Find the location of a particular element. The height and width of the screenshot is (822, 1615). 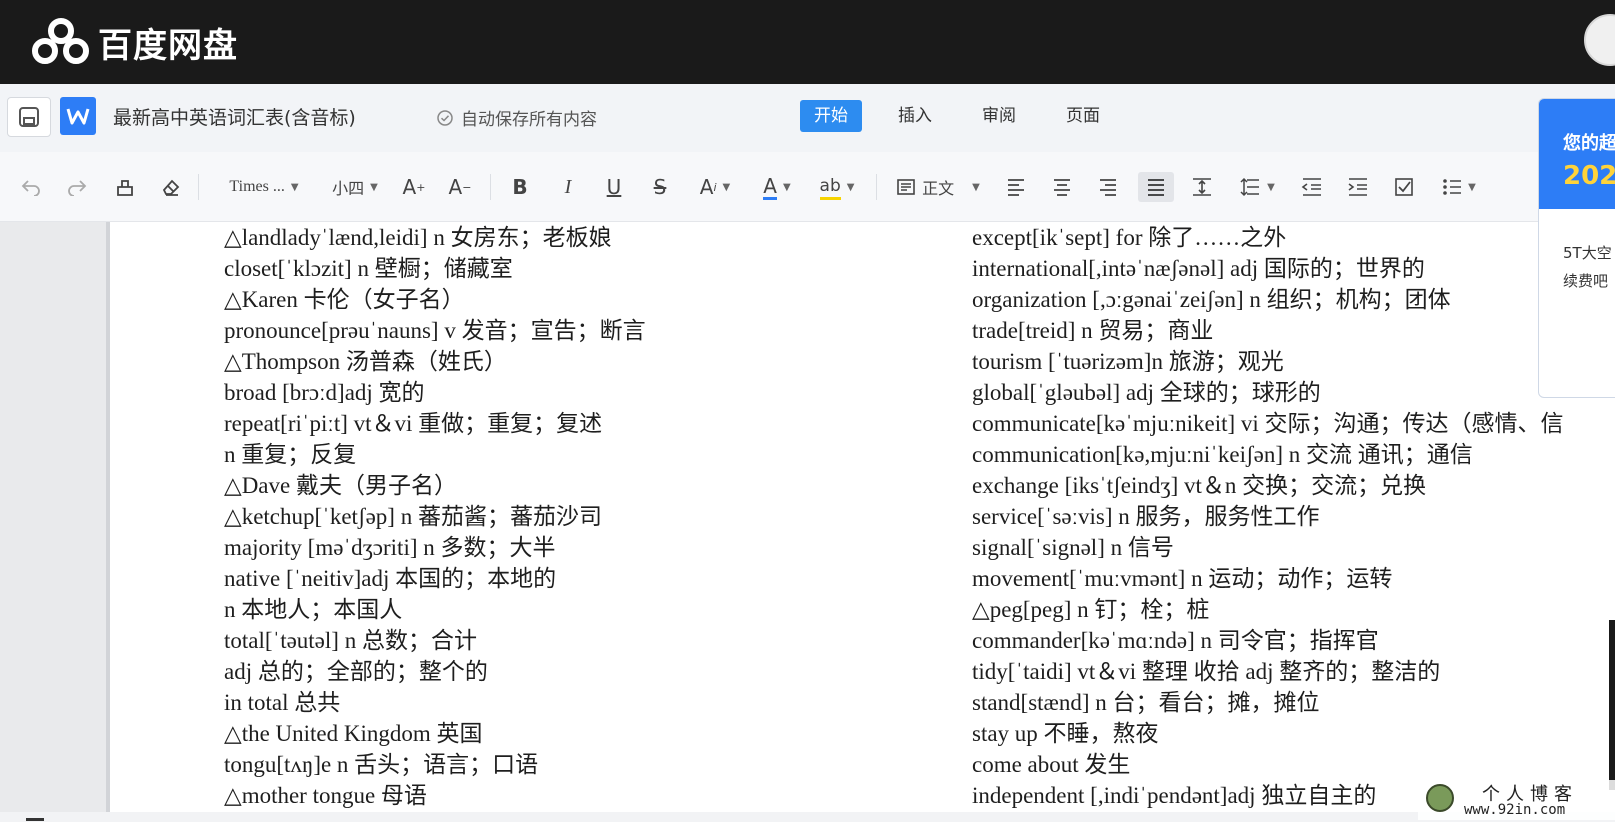

tab-page: 页面 is located at coordinates (1083, 116).